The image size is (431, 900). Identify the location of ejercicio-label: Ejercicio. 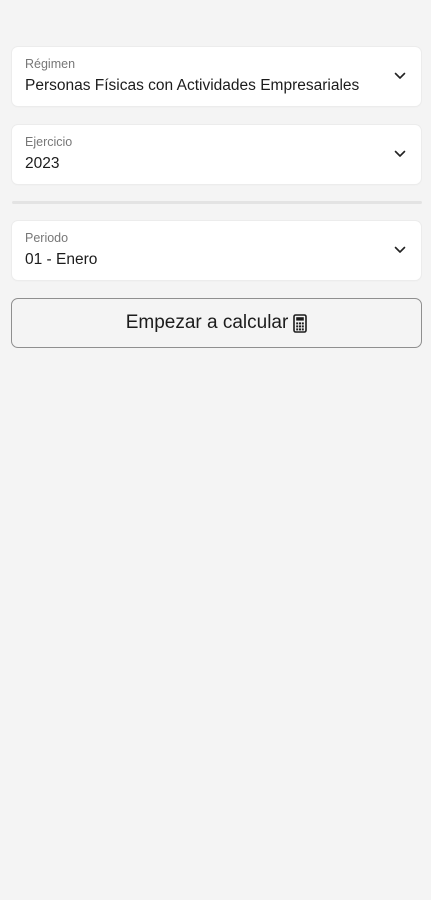
(49, 142).